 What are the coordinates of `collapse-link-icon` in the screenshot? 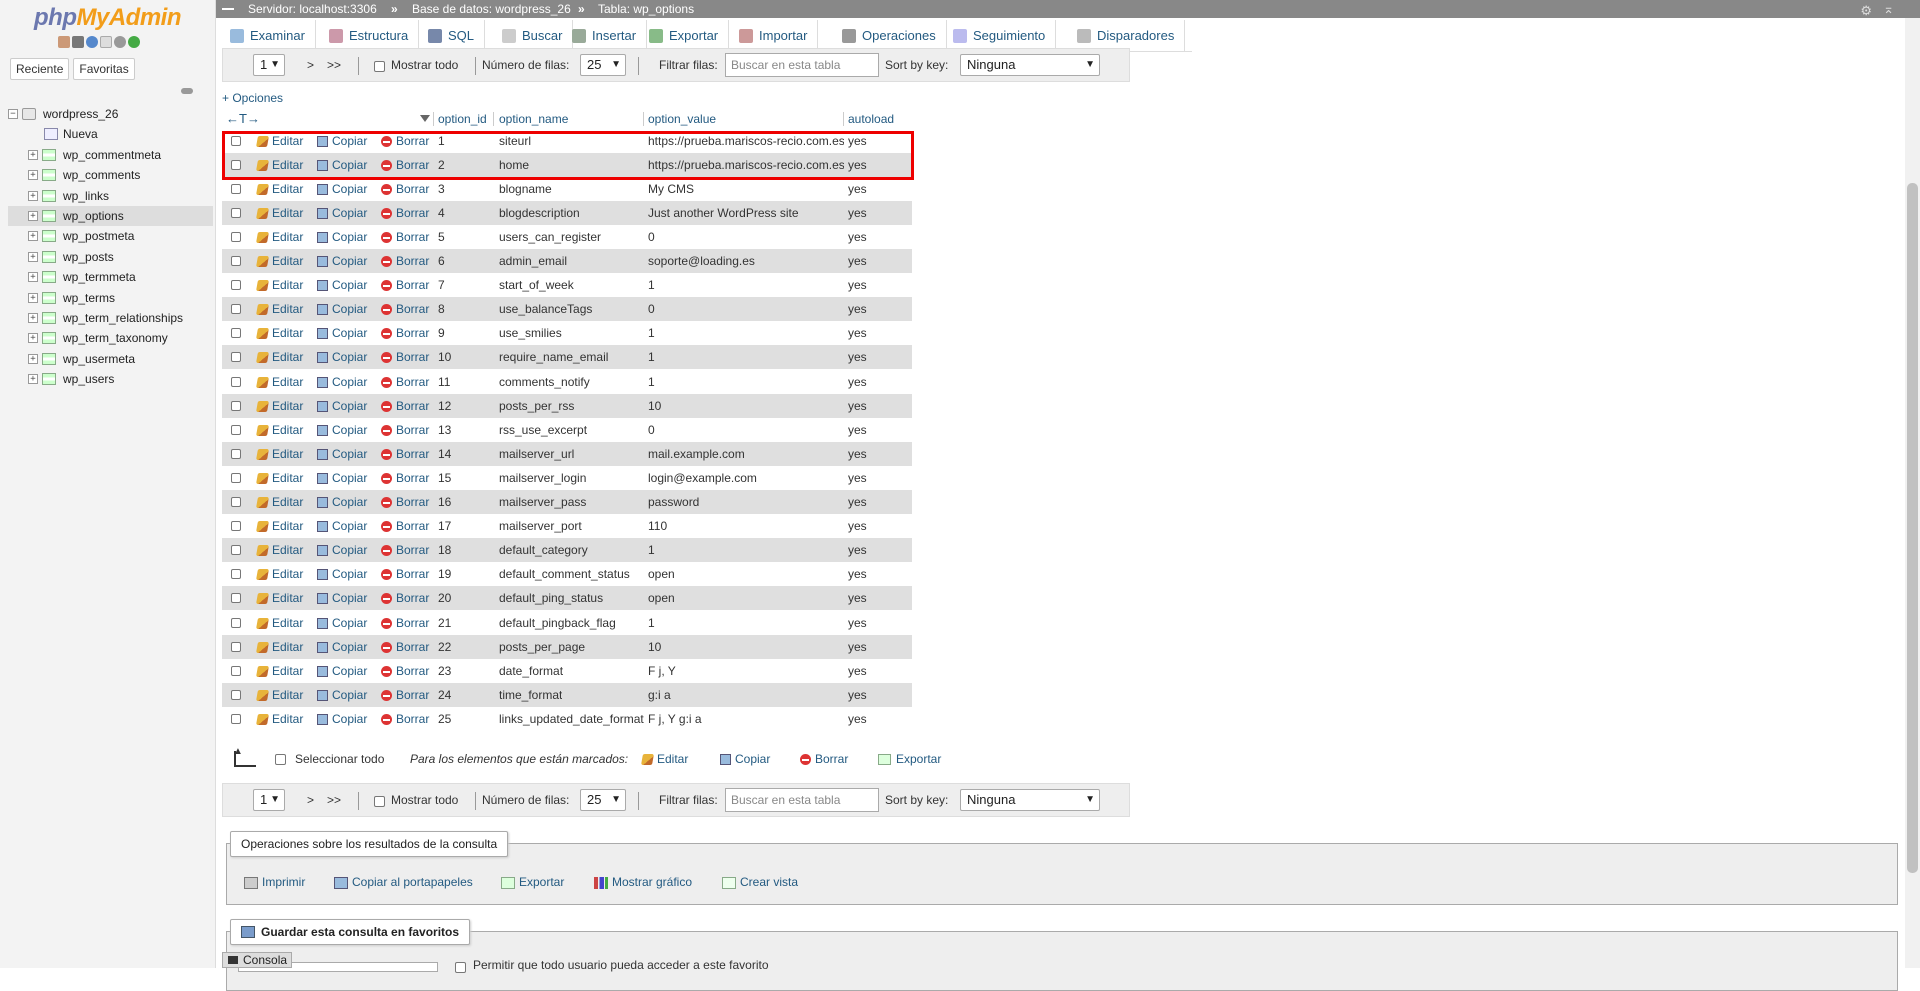 It's located at (187, 91).